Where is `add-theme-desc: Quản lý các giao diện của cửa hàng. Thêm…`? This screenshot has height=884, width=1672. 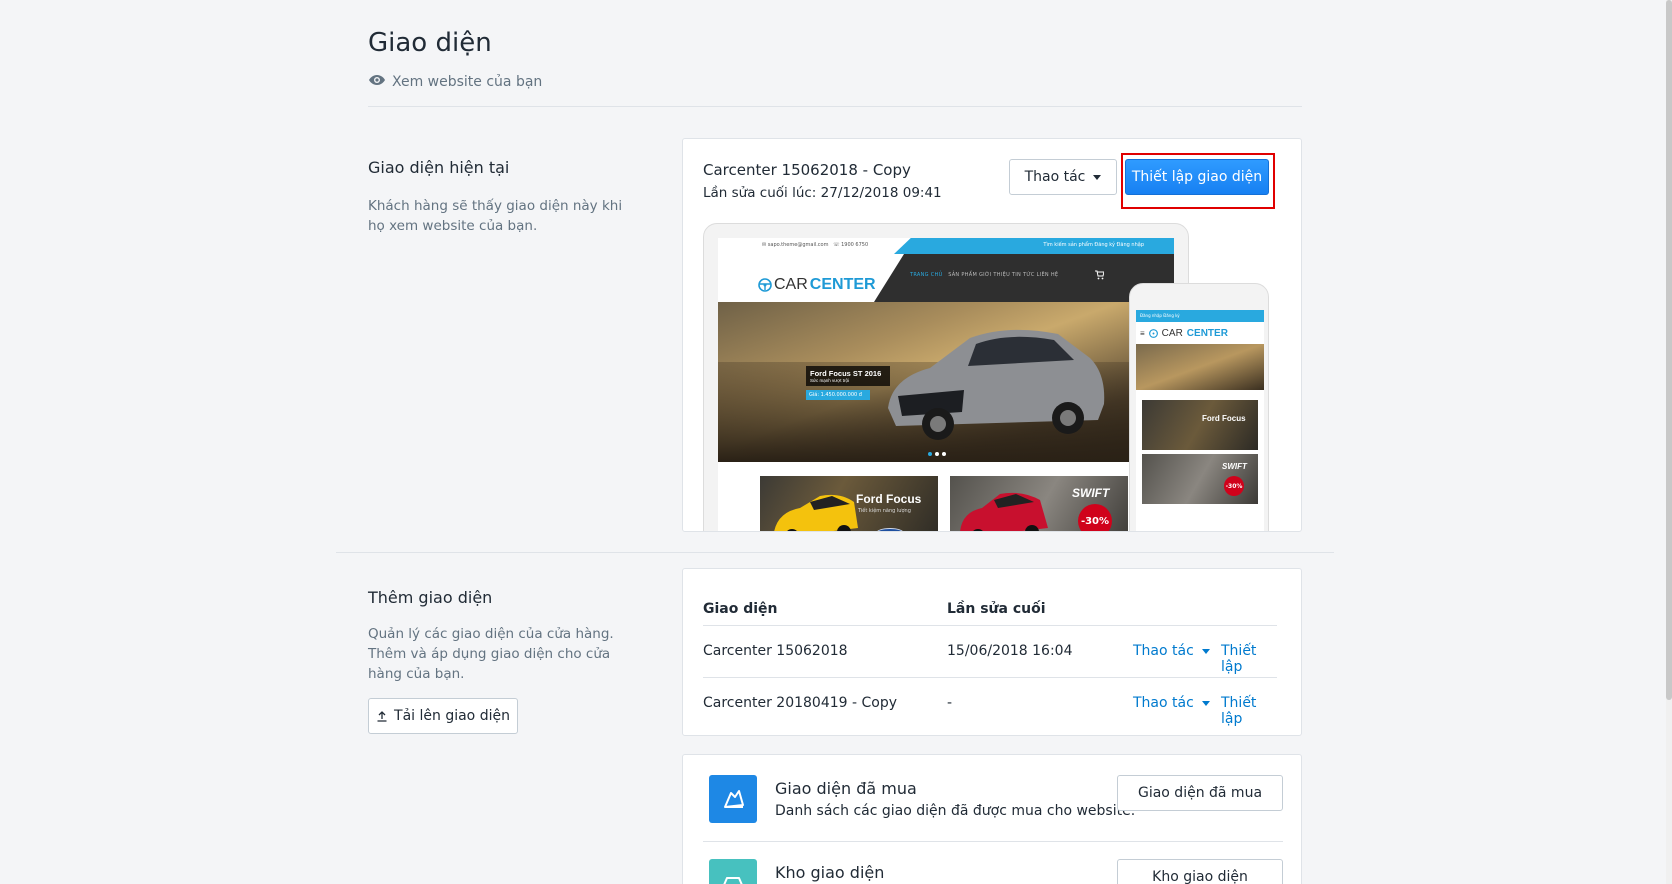 add-theme-desc: Quản lý các giao diện của cửa hàng. Thêm… is located at coordinates (491, 654).